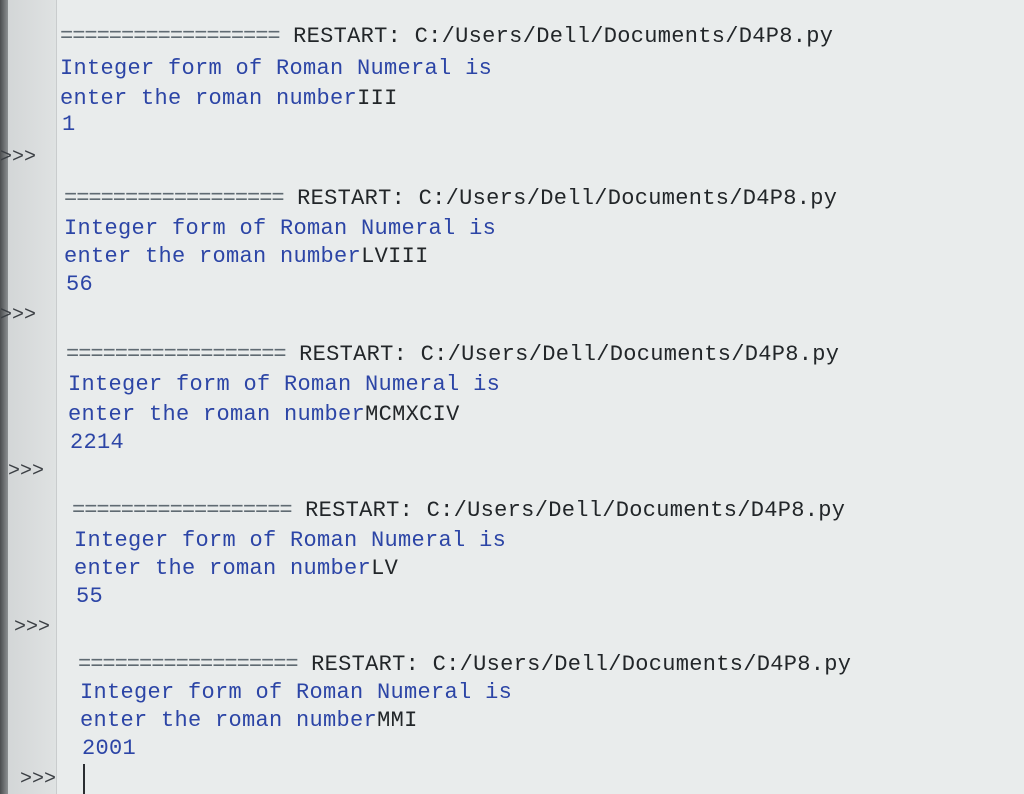 The height and width of the screenshot is (794, 1024). Describe the element at coordinates (385, 568) in the screenshot. I see `typed-roman-numeral: LV` at that location.